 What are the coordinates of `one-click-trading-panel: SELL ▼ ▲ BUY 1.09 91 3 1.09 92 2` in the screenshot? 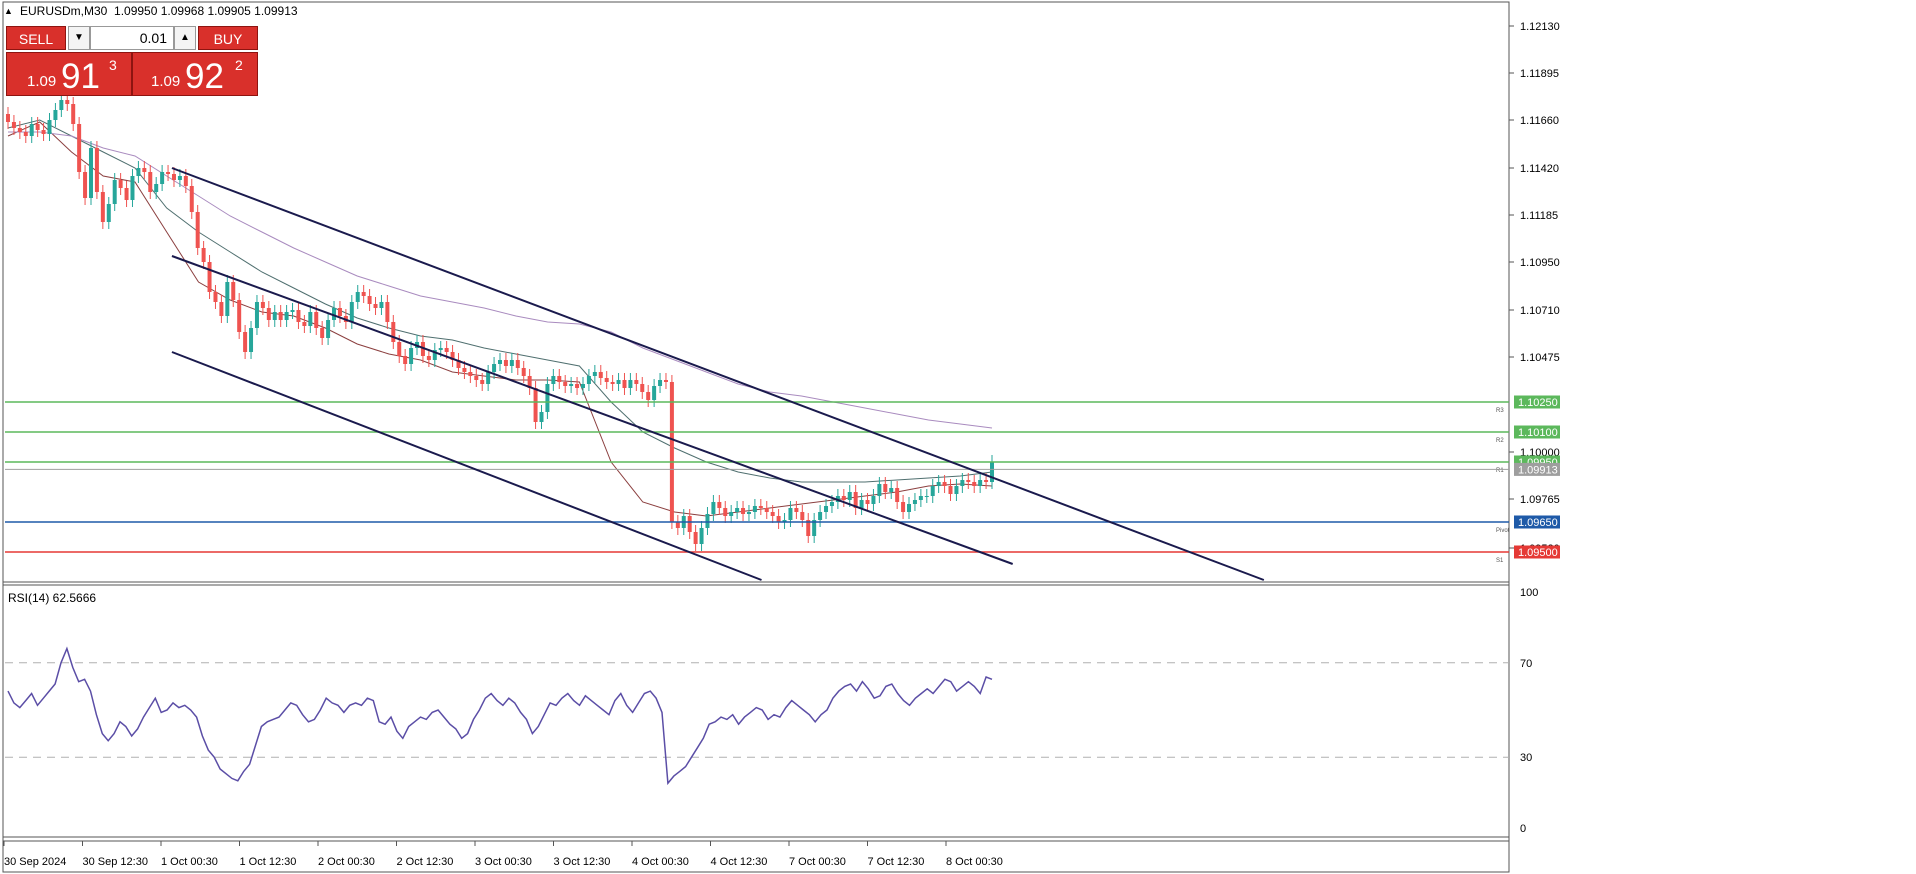 It's located at (132, 61).